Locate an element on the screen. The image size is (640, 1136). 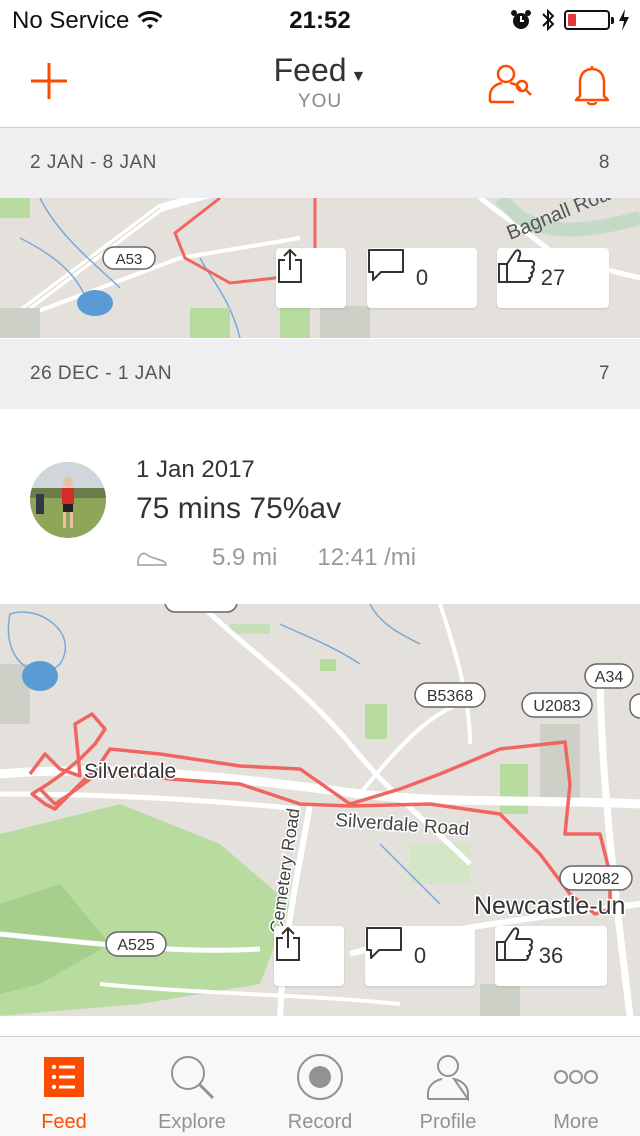
charging-icon is located at coordinates (624, 20).